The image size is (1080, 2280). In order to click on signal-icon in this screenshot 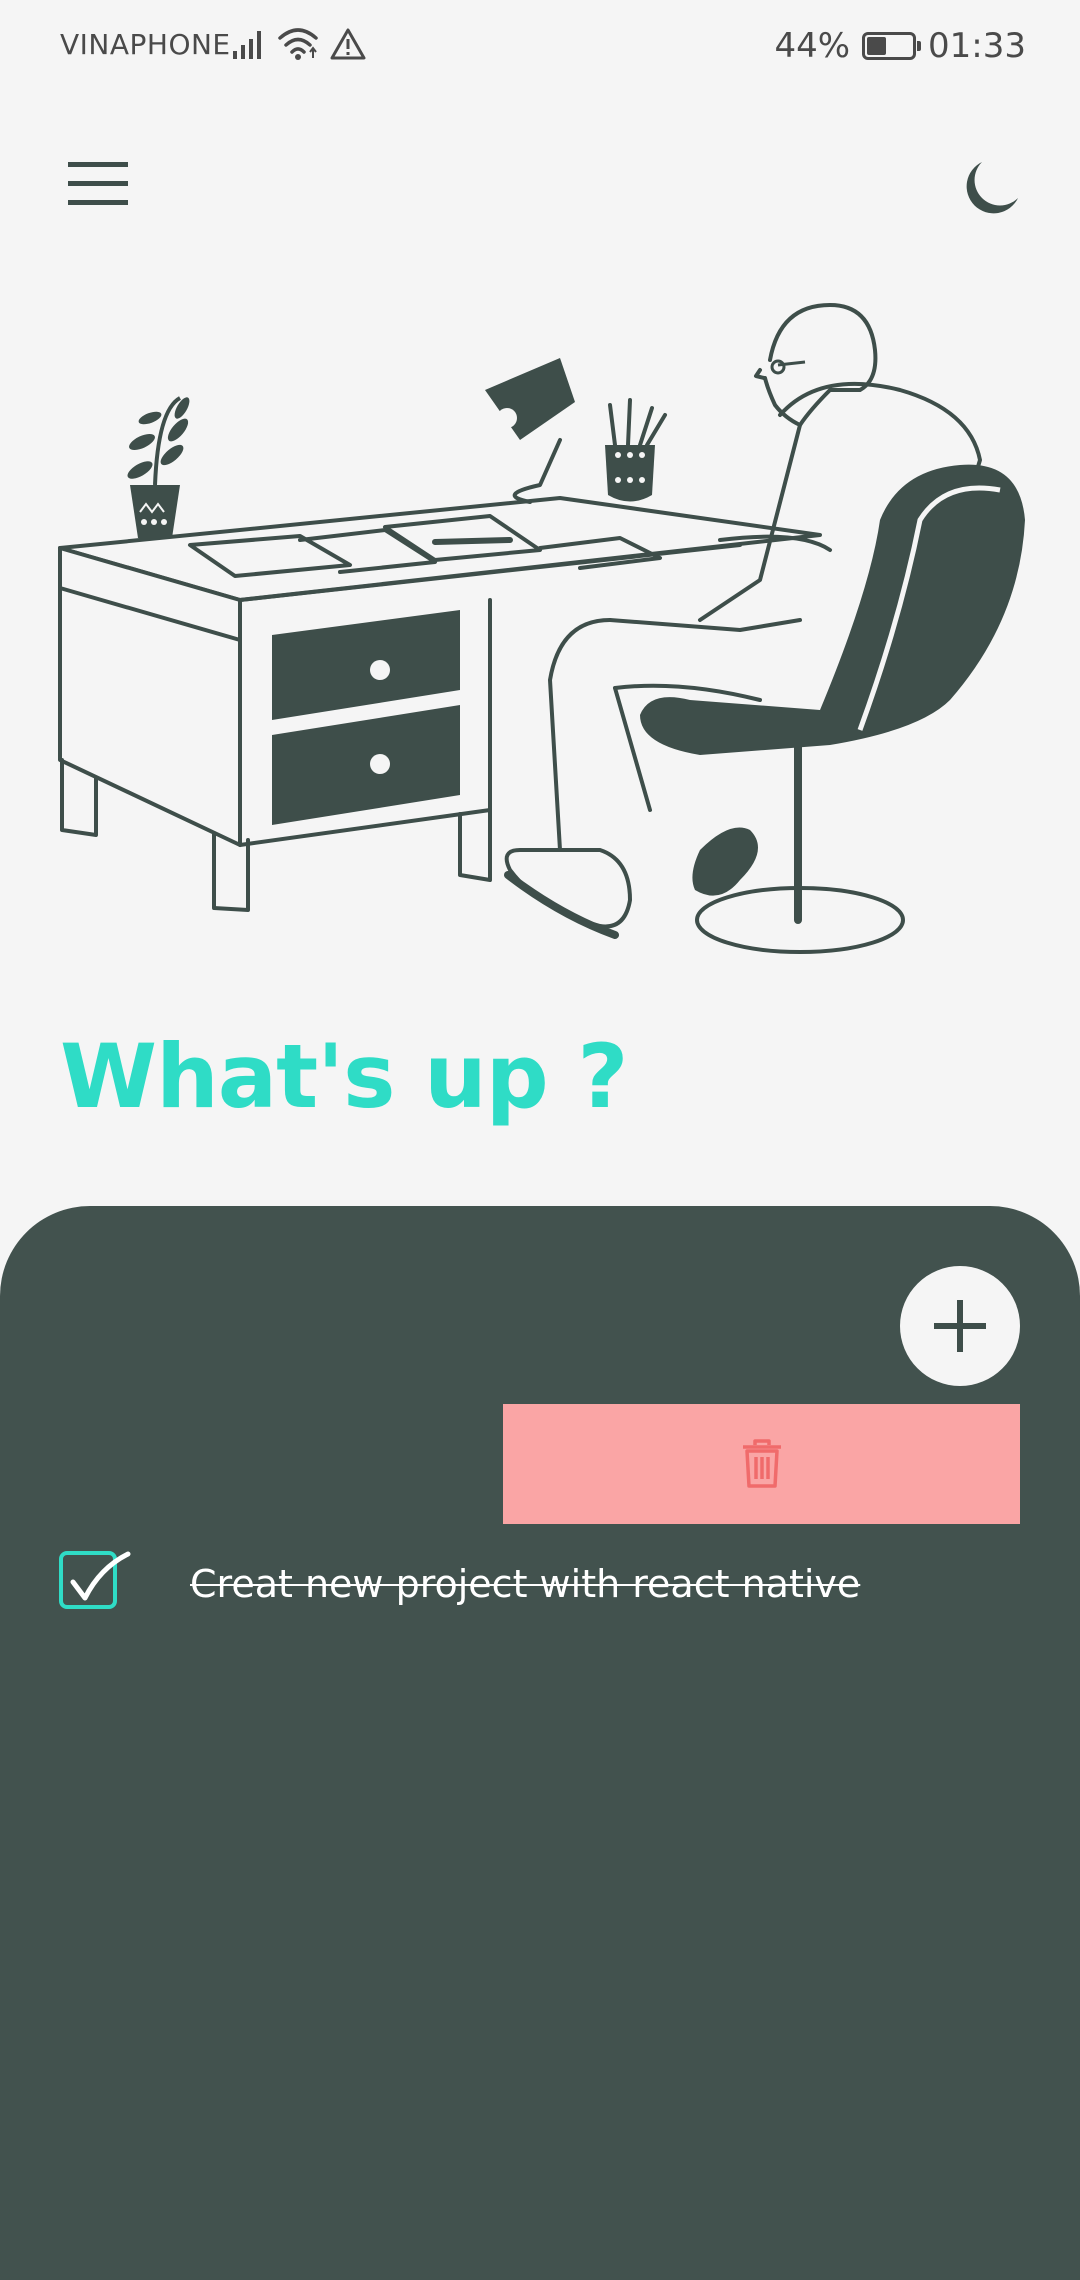, I will do `click(247, 45)`.